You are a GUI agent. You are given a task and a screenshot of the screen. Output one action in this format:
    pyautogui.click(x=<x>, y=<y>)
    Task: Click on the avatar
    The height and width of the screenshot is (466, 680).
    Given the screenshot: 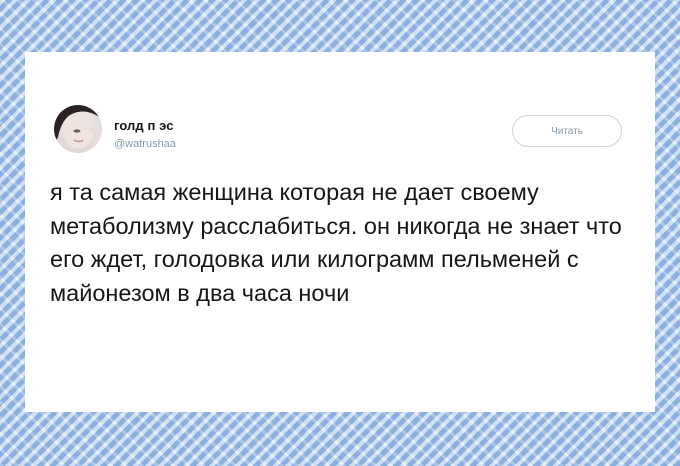 What is the action you would take?
    pyautogui.click(x=78, y=129)
    